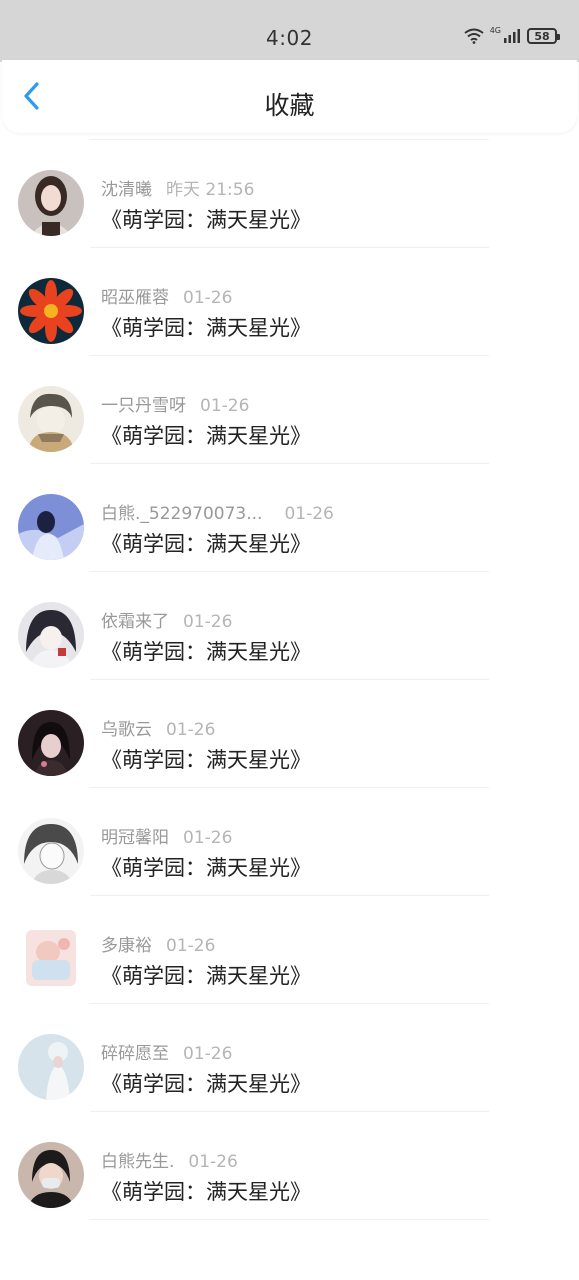  What do you see at coordinates (495, 30) in the screenshot?
I see `network-type: 4G` at bounding box center [495, 30].